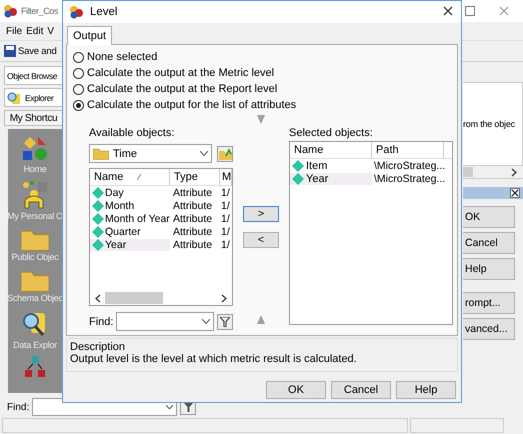 This screenshot has height=434, width=523. What do you see at coordinates (489, 243) in the screenshot?
I see `side-button: Cancel` at bounding box center [489, 243].